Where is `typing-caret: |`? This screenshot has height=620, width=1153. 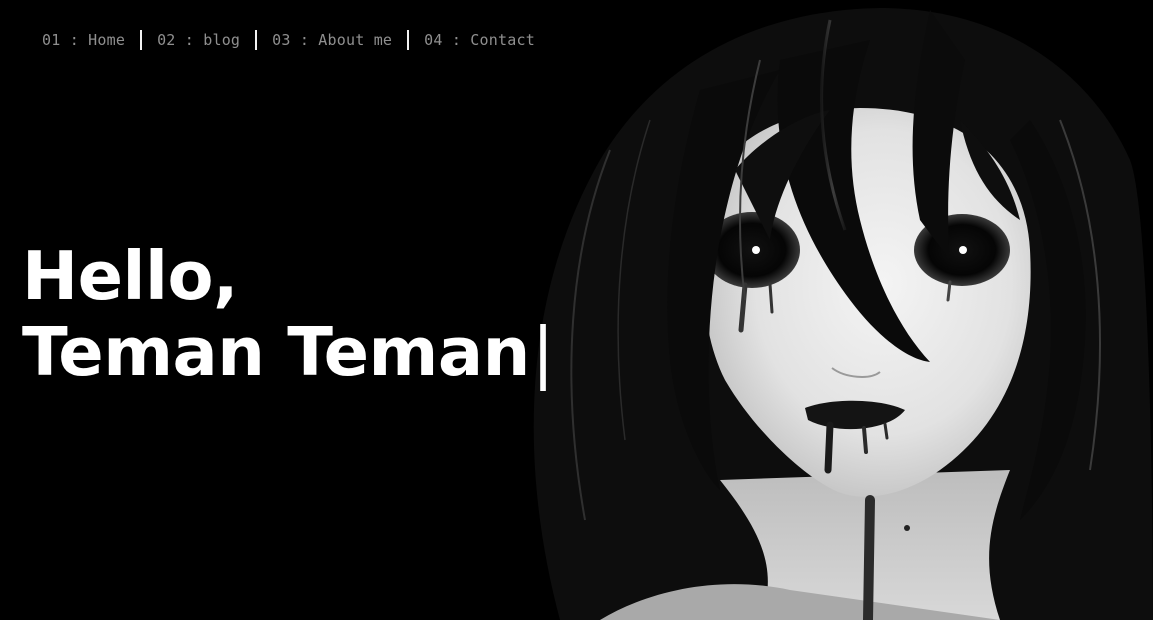
typing-caret: | is located at coordinates (543, 352).